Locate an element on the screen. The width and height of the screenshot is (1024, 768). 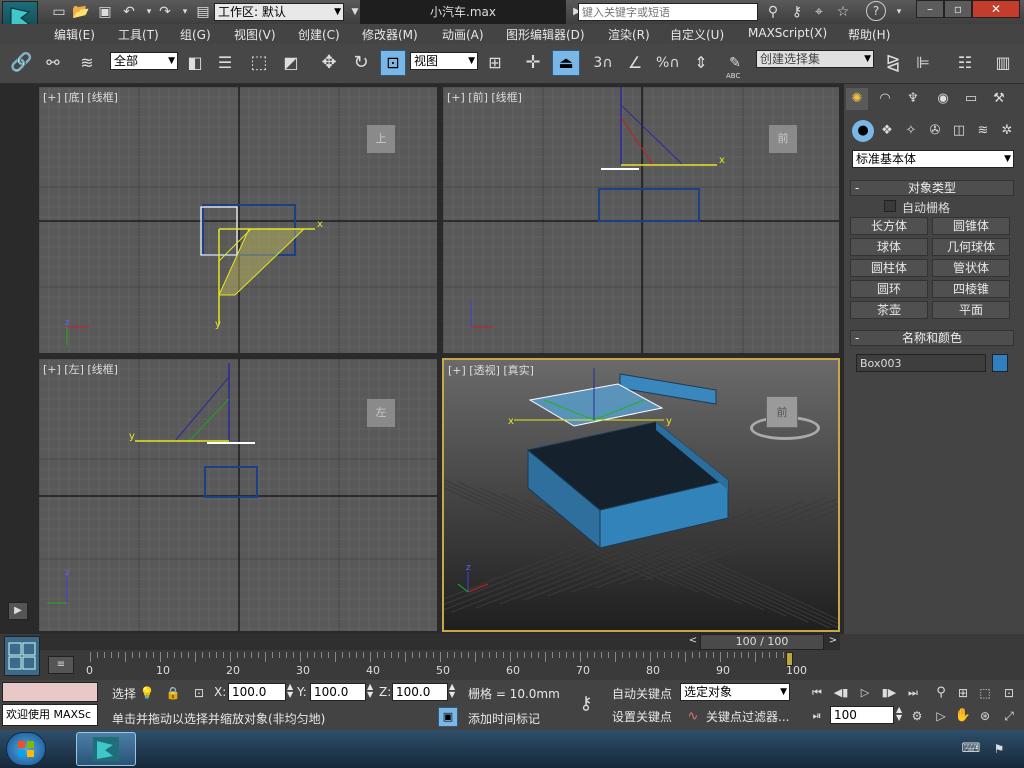
rotate-icon: ↻ is located at coordinates (361, 63).